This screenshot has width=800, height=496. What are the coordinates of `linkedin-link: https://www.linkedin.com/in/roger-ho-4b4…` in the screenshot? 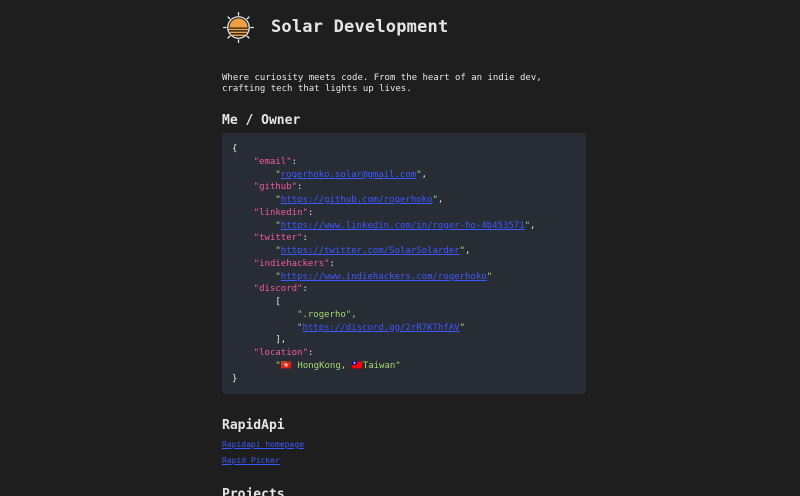 It's located at (403, 226).